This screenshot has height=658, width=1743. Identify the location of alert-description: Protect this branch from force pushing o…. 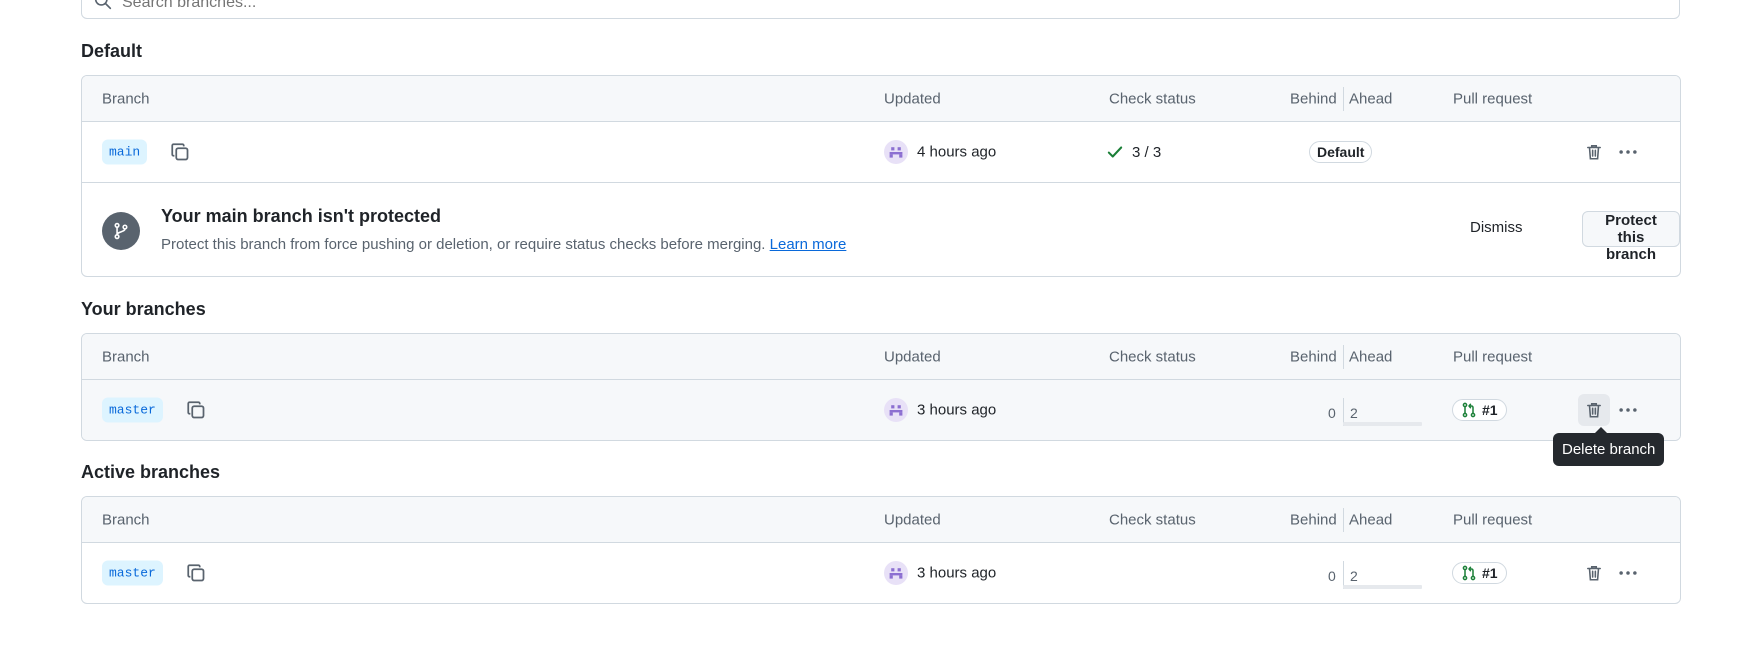
(503, 244).